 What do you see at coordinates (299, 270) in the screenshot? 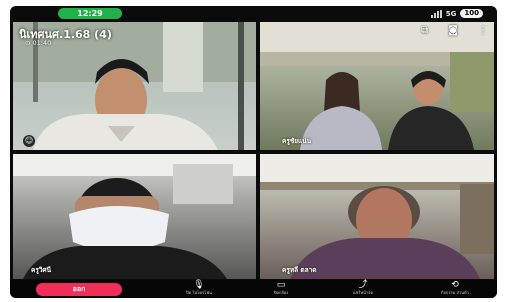
I see `participant-name: ครูหลี ตลาด` at bounding box center [299, 270].